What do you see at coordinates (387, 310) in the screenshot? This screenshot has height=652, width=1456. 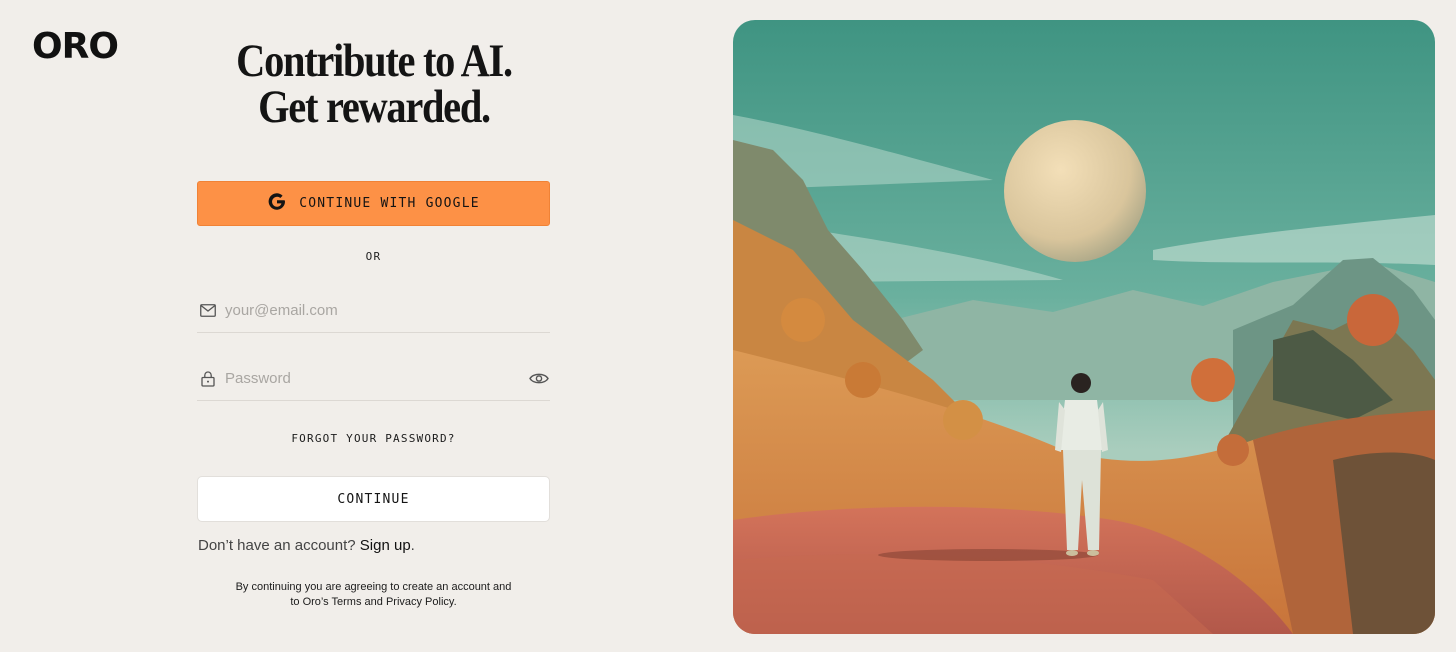 I see `email-input` at bounding box center [387, 310].